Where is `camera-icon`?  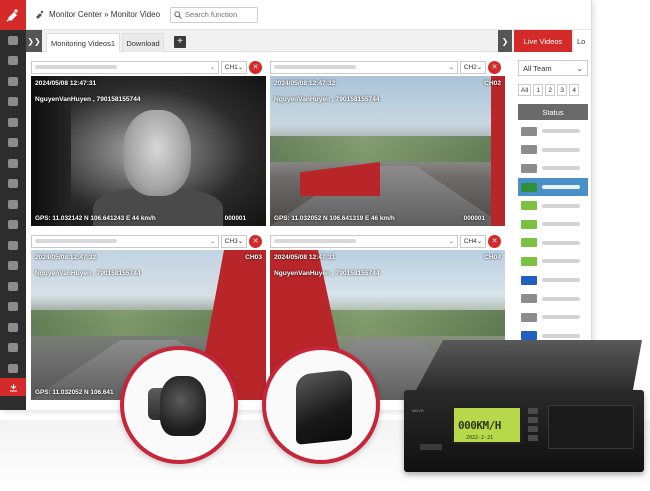 camera-icon is located at coordinates (183, 406).